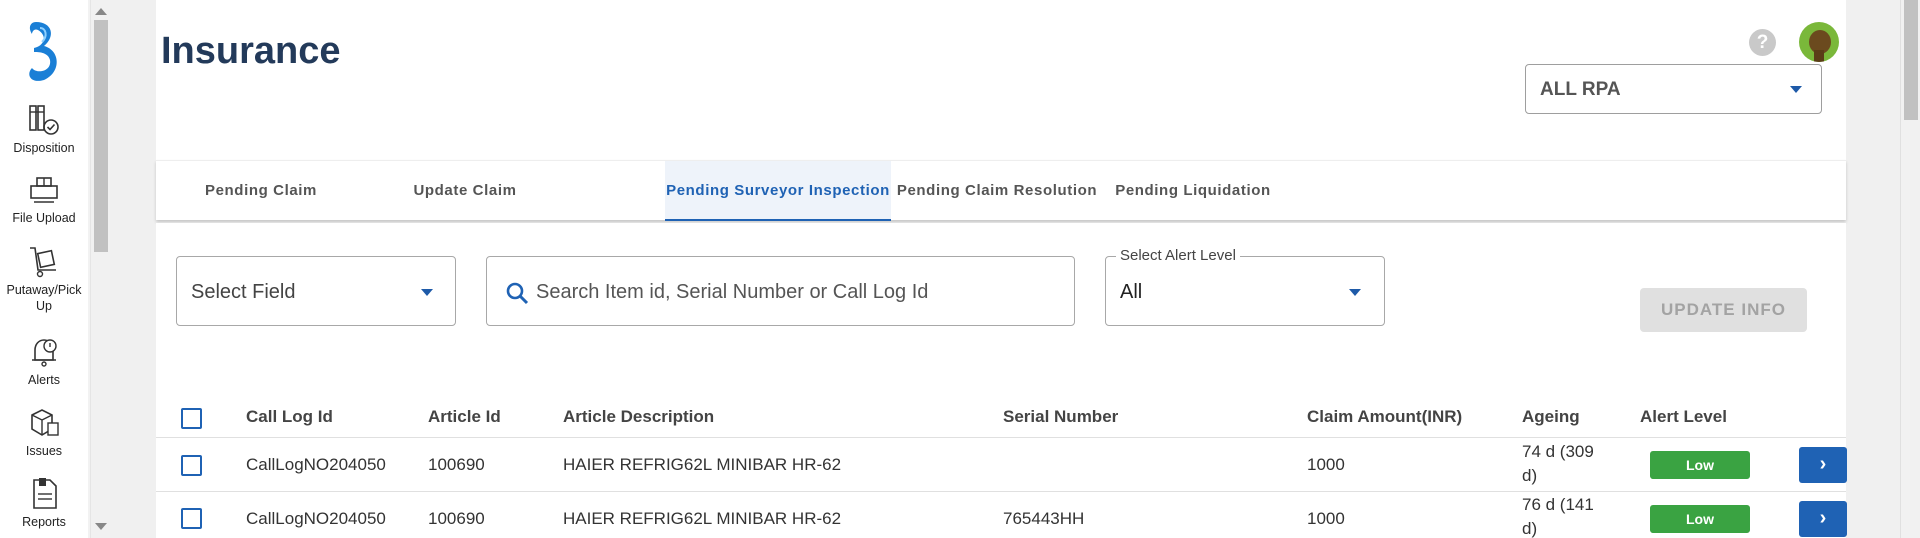  What do you see at coordinates (1910, 269) in the screenshot?
I see `page-scrollbar` at bounding box center [1910, 269].